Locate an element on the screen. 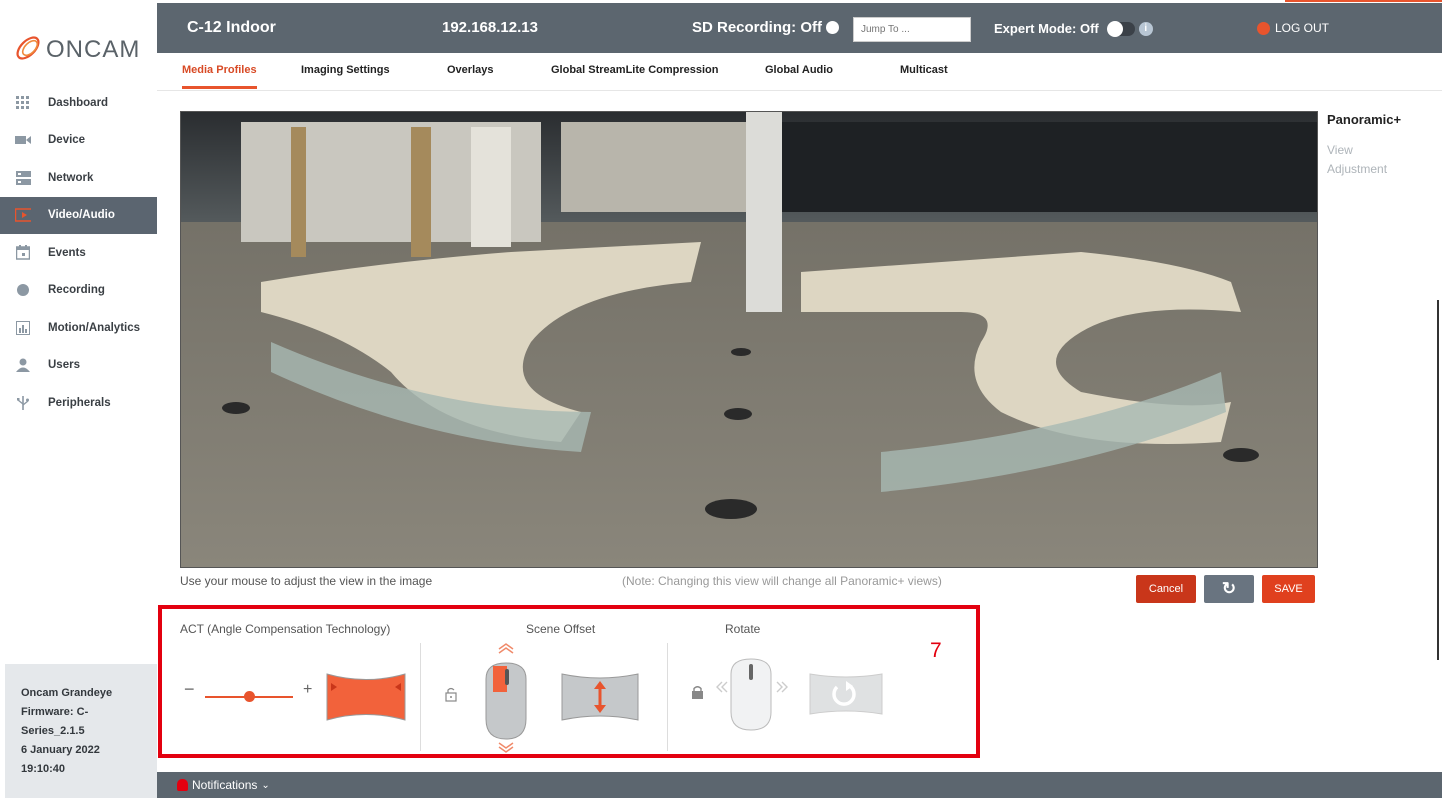 Image resolution: width=1442 pixels, height=798 pixels. sd-recording-status: SD Recording: Off is located at coordinates (765, 27).